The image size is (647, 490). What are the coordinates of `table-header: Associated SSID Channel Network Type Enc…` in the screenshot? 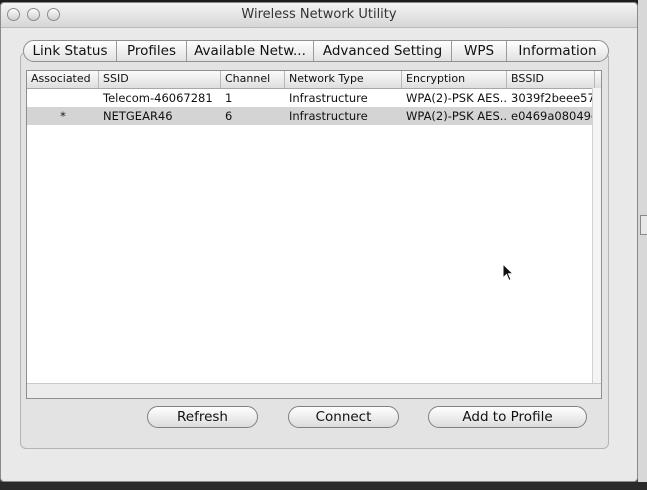 It's located at (314, 80).